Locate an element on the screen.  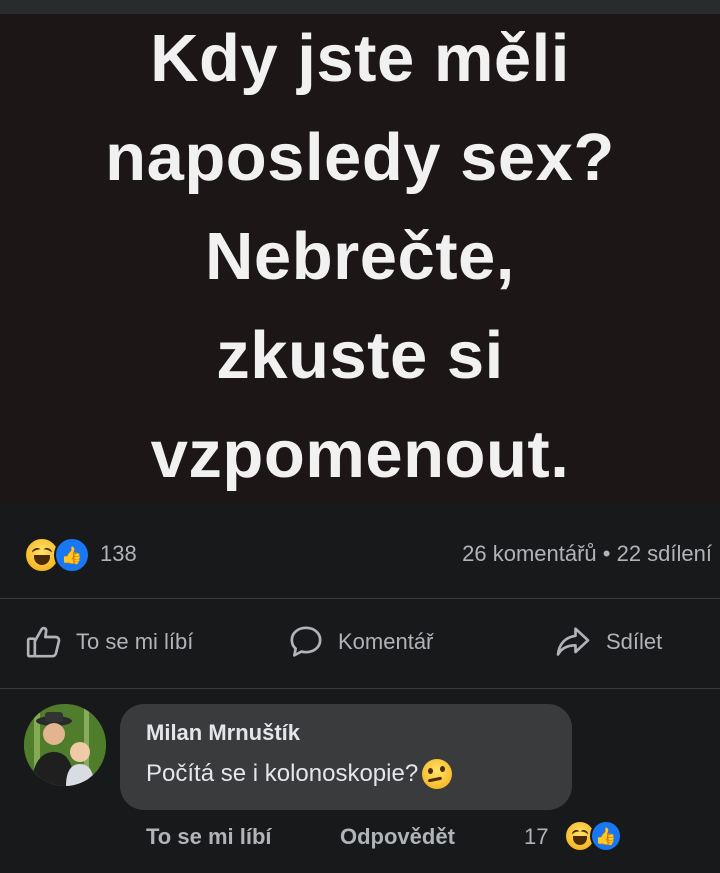
comments-shares-count: 26 komentářů • 22 sdílení is located at coordinates (587, 554).